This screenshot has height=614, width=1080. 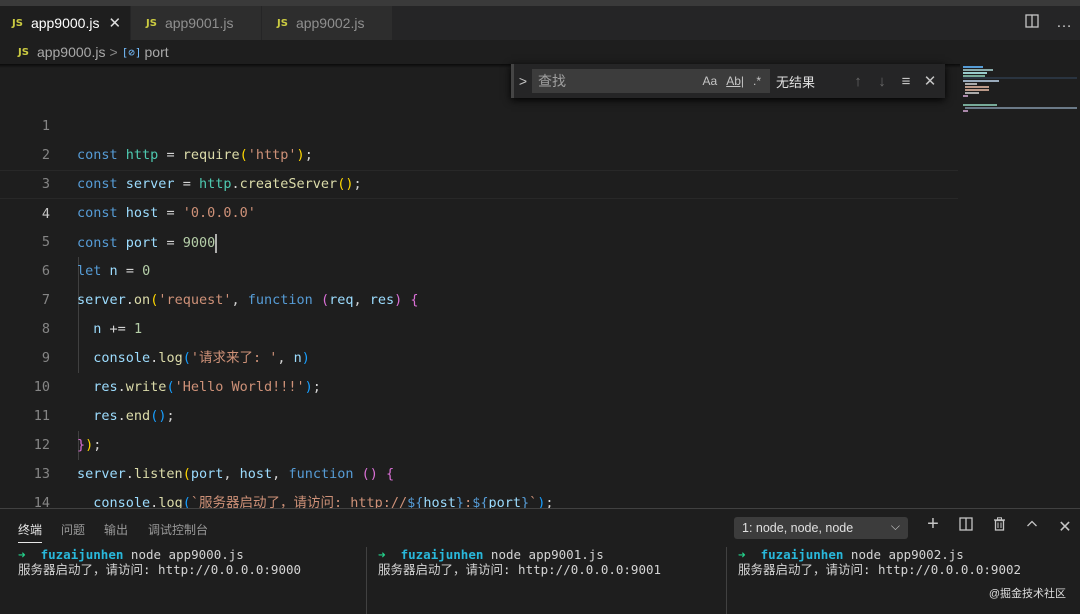 I want to click on previous-match-icon: ↑, so click(x=858, y=81).